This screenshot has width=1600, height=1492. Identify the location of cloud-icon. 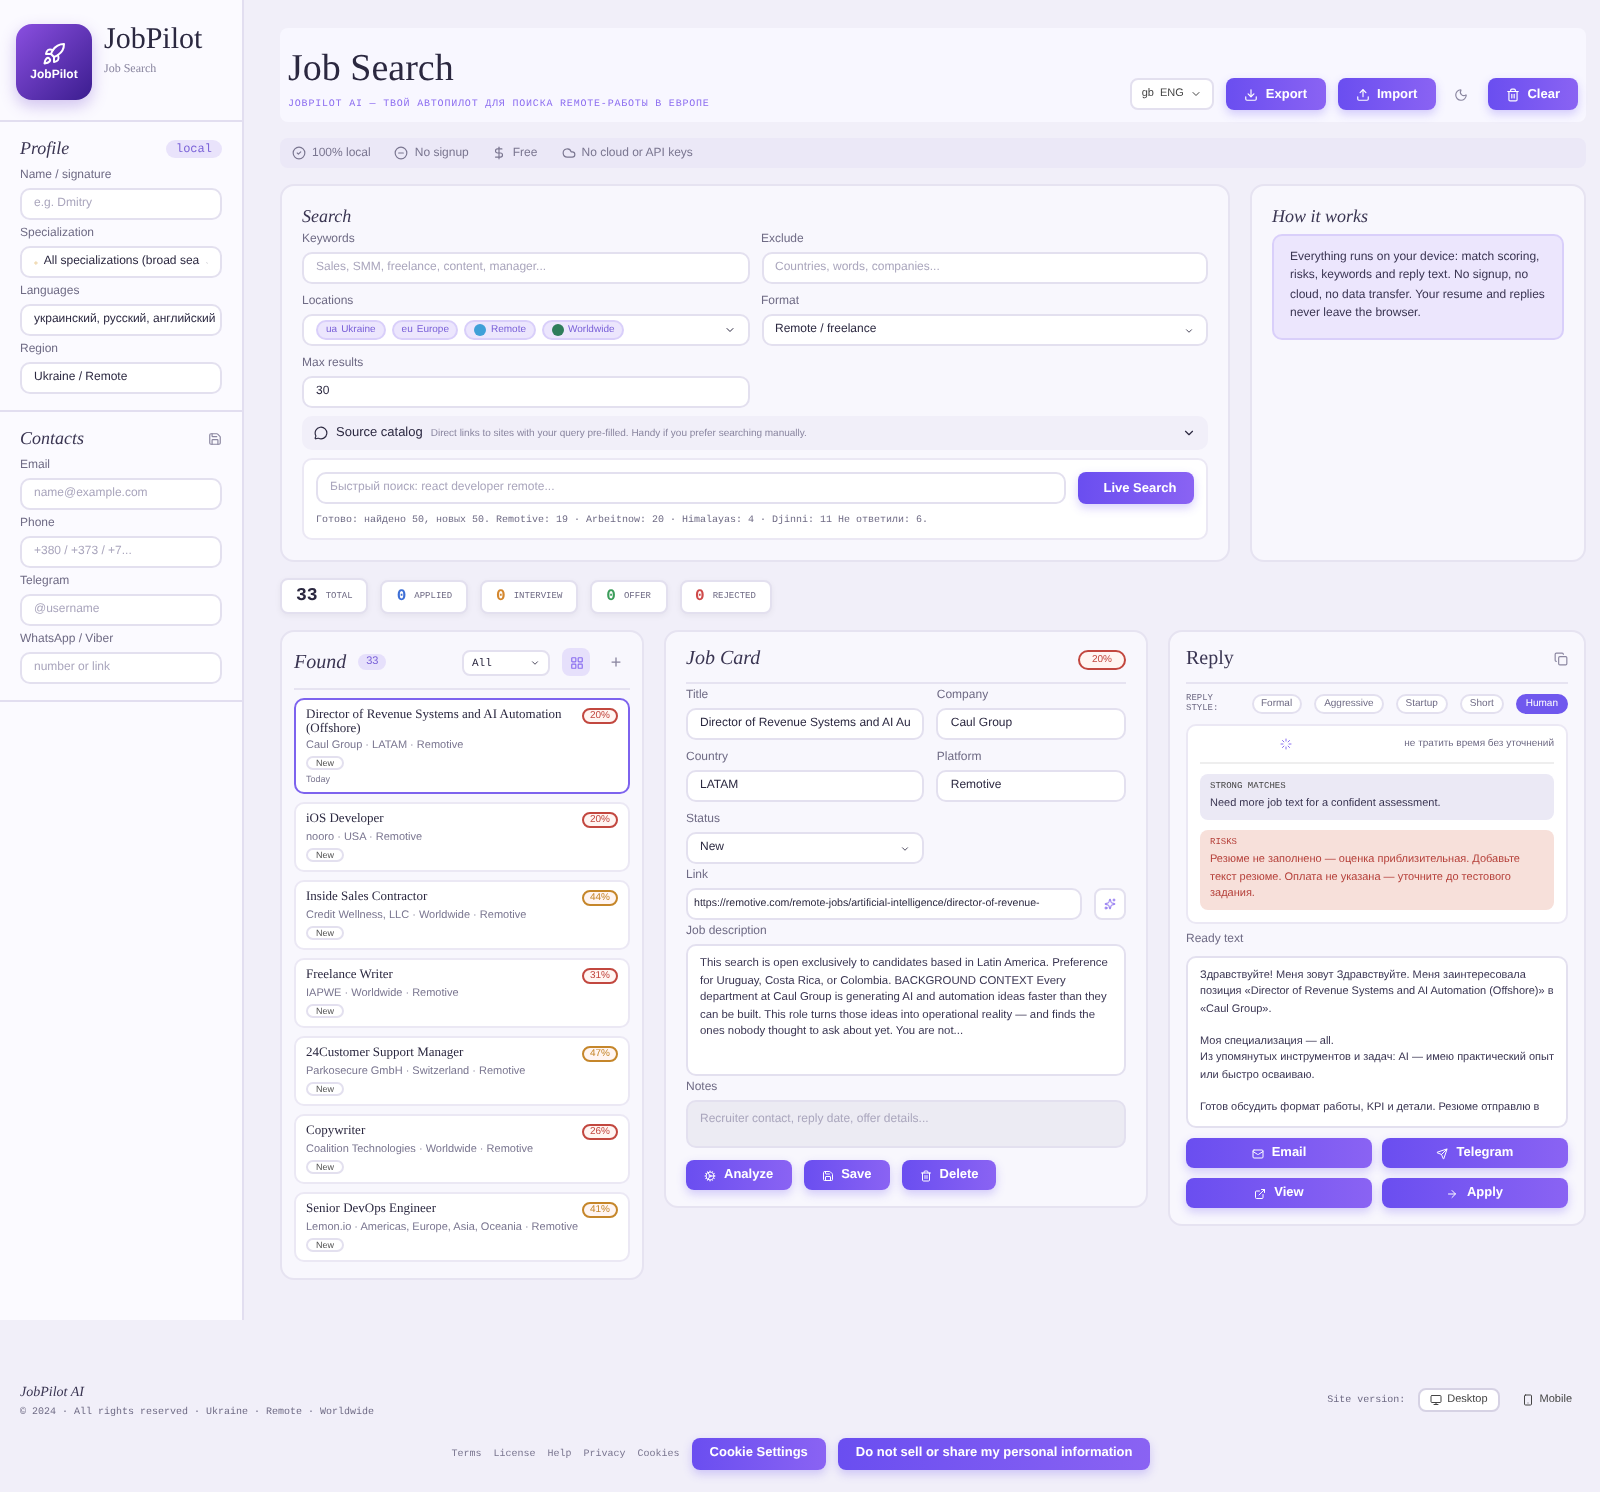
(568, 153).